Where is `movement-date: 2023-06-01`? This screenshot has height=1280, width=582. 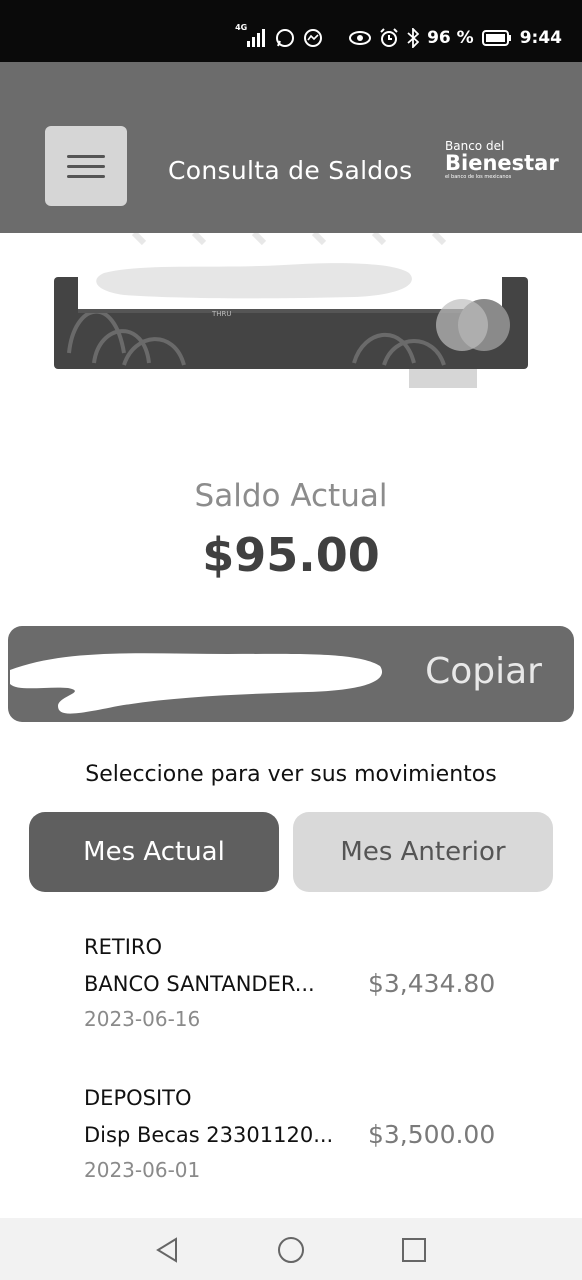
movement-date: 2023-06-01 is located at coordinates (142, 1170).